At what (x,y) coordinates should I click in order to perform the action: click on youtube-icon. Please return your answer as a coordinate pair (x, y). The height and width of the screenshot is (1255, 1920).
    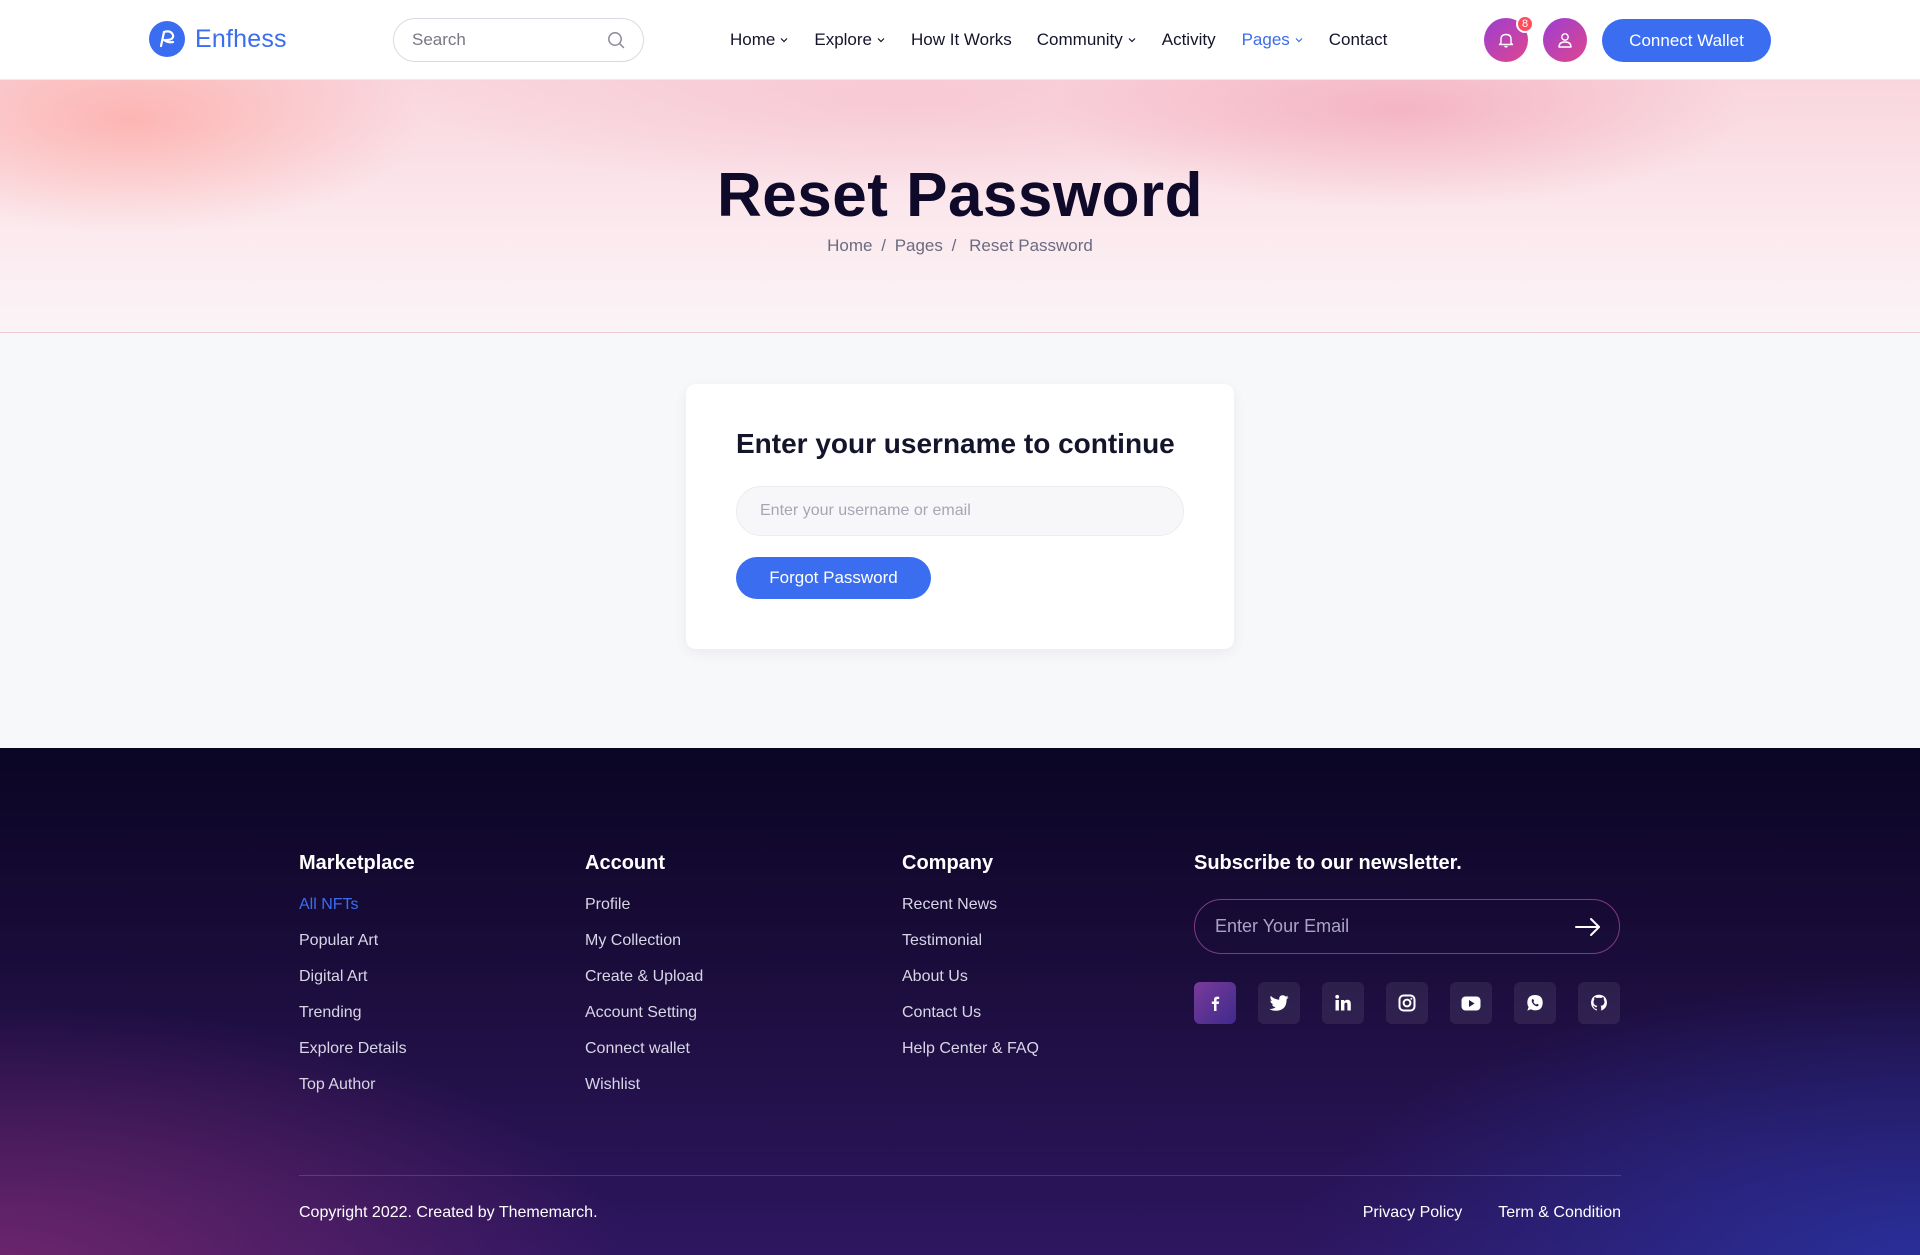
    Looking at the image, I should click on (1471, 1003).